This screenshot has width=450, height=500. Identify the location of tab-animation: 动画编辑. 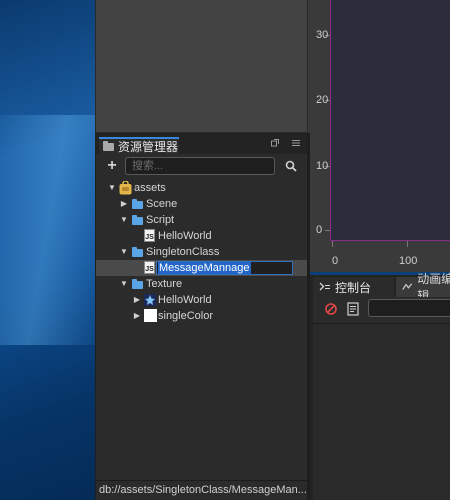
(423, 287).